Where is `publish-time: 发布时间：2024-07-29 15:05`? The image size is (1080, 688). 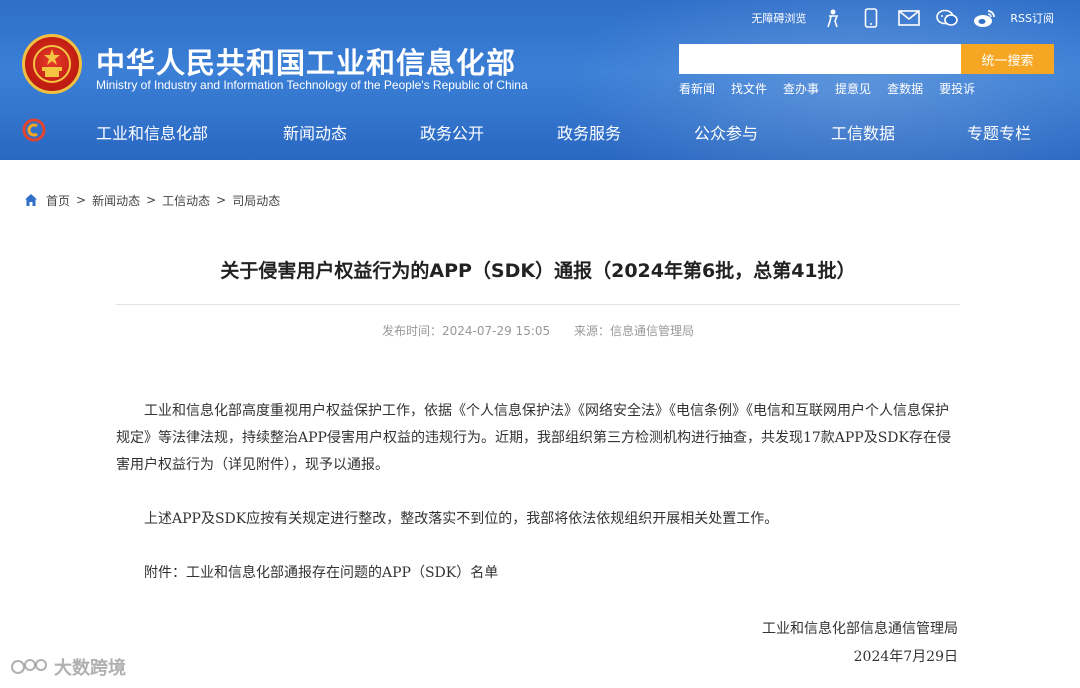
publish-time: 发布时间：2024-07-29 15:05 is located at coordinates (466, 331).